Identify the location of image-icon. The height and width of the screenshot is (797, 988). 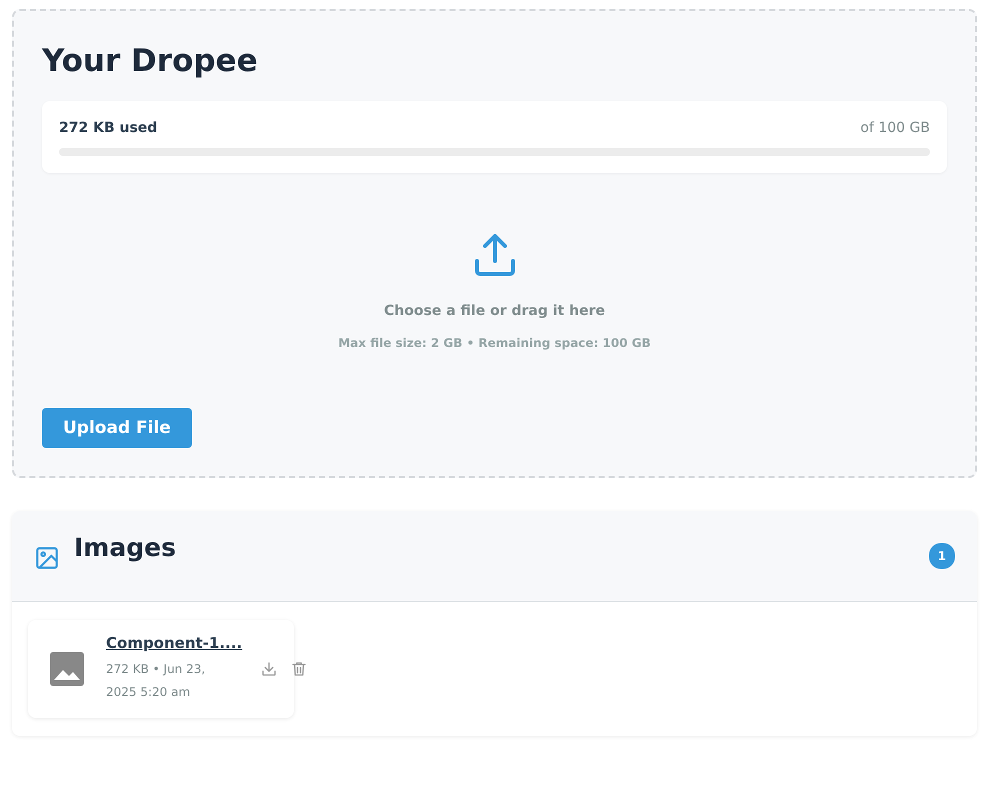
(47, 558).